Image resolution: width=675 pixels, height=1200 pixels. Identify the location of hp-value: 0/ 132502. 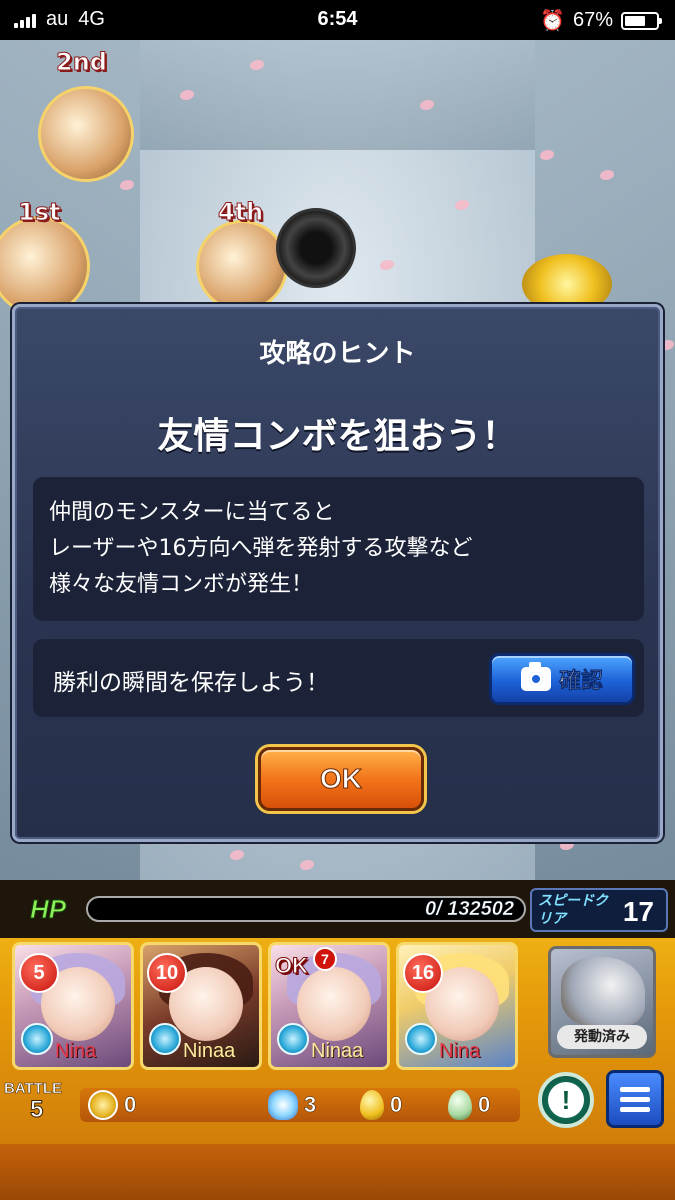
(469, 909).